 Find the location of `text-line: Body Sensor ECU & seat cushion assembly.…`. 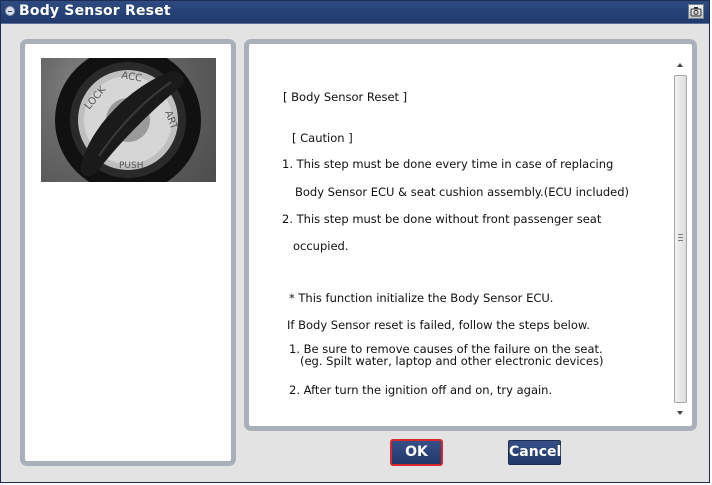

text-line: Body Sensor ECU & seat cushion assembly.… is located at coordinates (462, 192).